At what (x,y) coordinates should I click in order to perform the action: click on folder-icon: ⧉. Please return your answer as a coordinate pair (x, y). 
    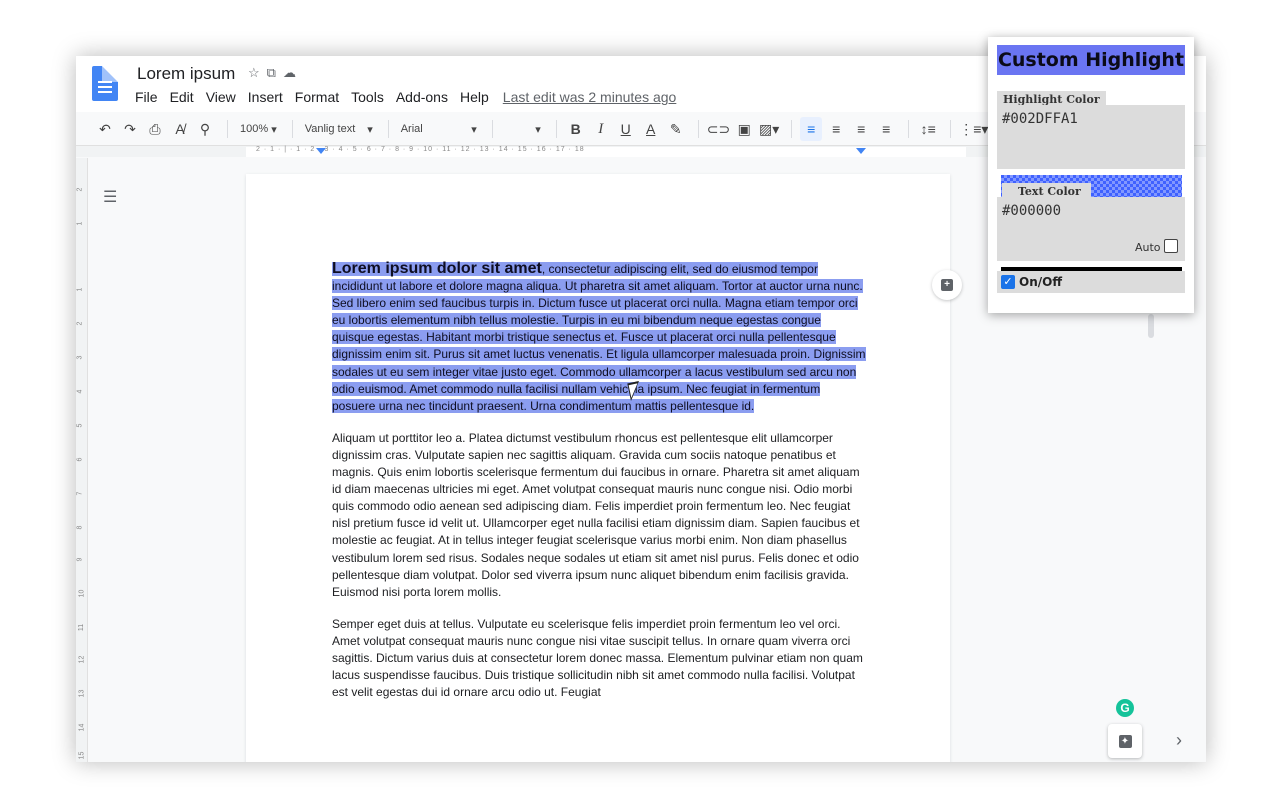
    Looking at the image, I should click on (275, 73).